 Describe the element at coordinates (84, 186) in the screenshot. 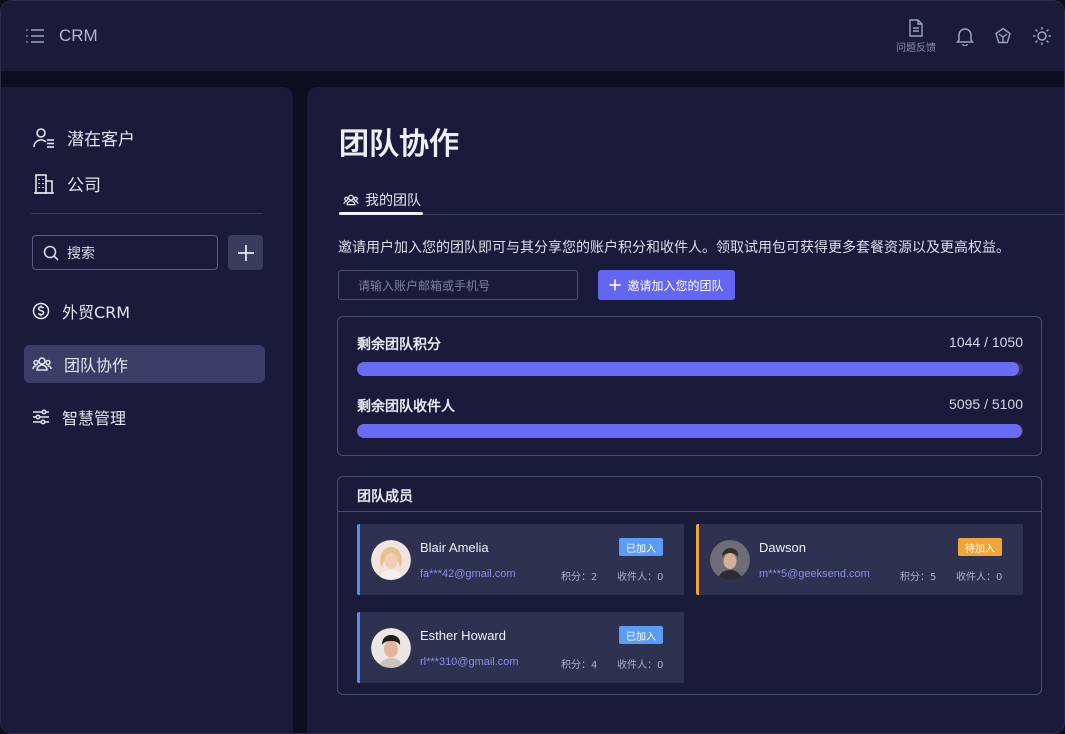

I see `sidebar-item-label: 公司` at that location.